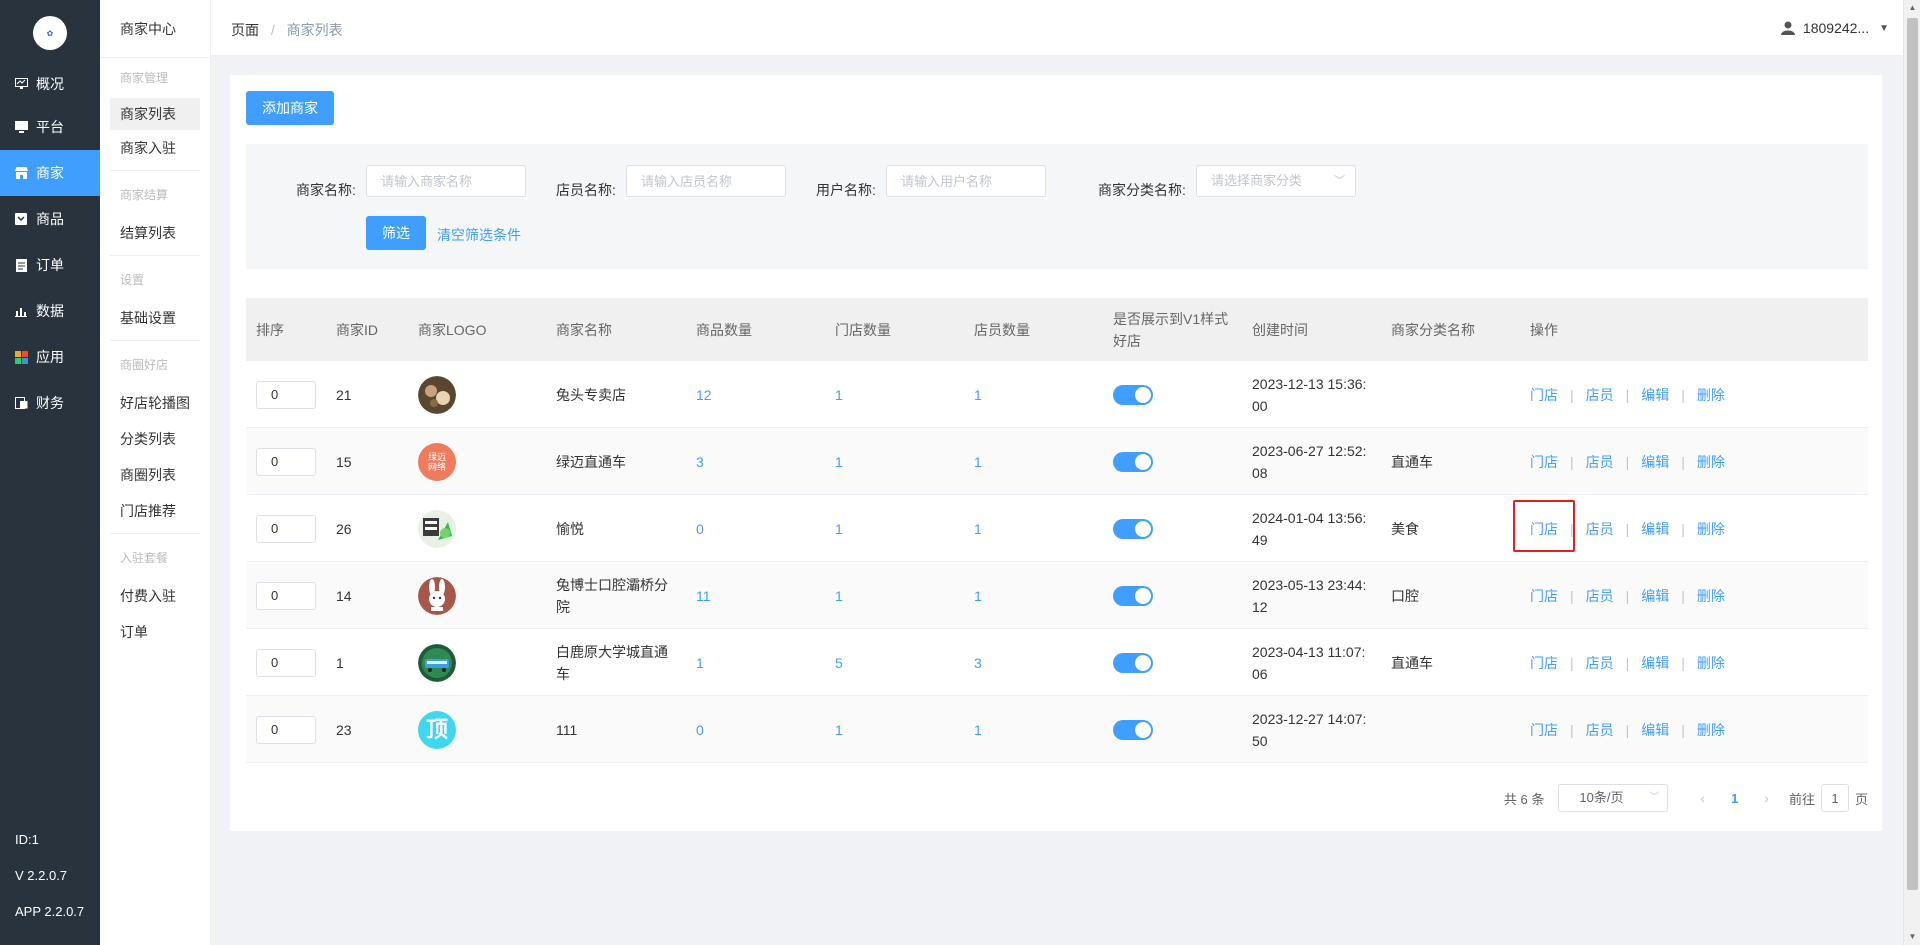 The image size is (1920, 945). I want to click on subnav-item-carousel: 好店轮播图, so click(155, 403).